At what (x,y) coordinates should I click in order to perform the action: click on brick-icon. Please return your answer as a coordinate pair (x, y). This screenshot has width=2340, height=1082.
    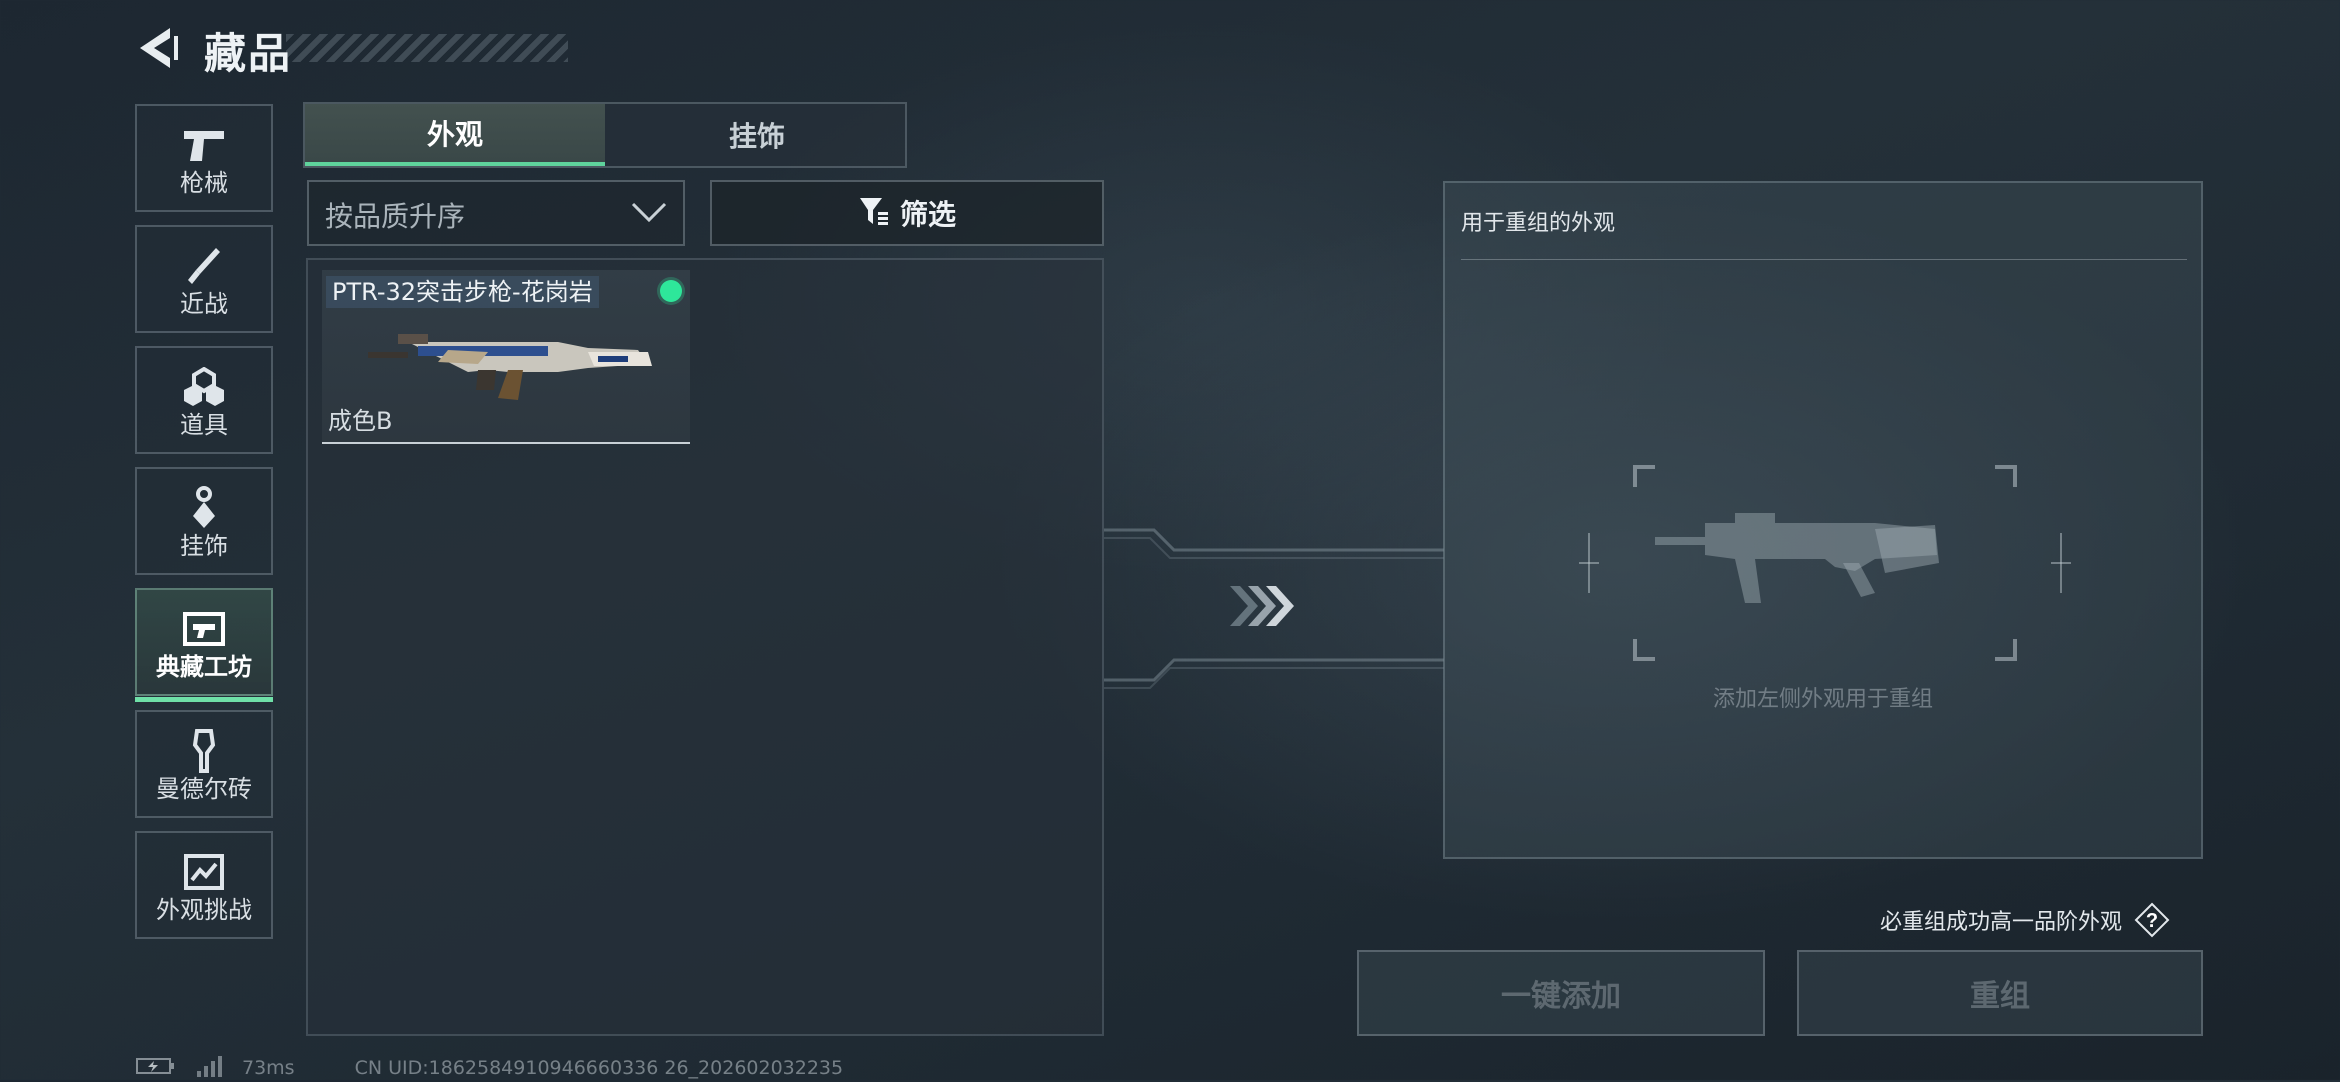
    Looking at the image, I should click on (204, 751).